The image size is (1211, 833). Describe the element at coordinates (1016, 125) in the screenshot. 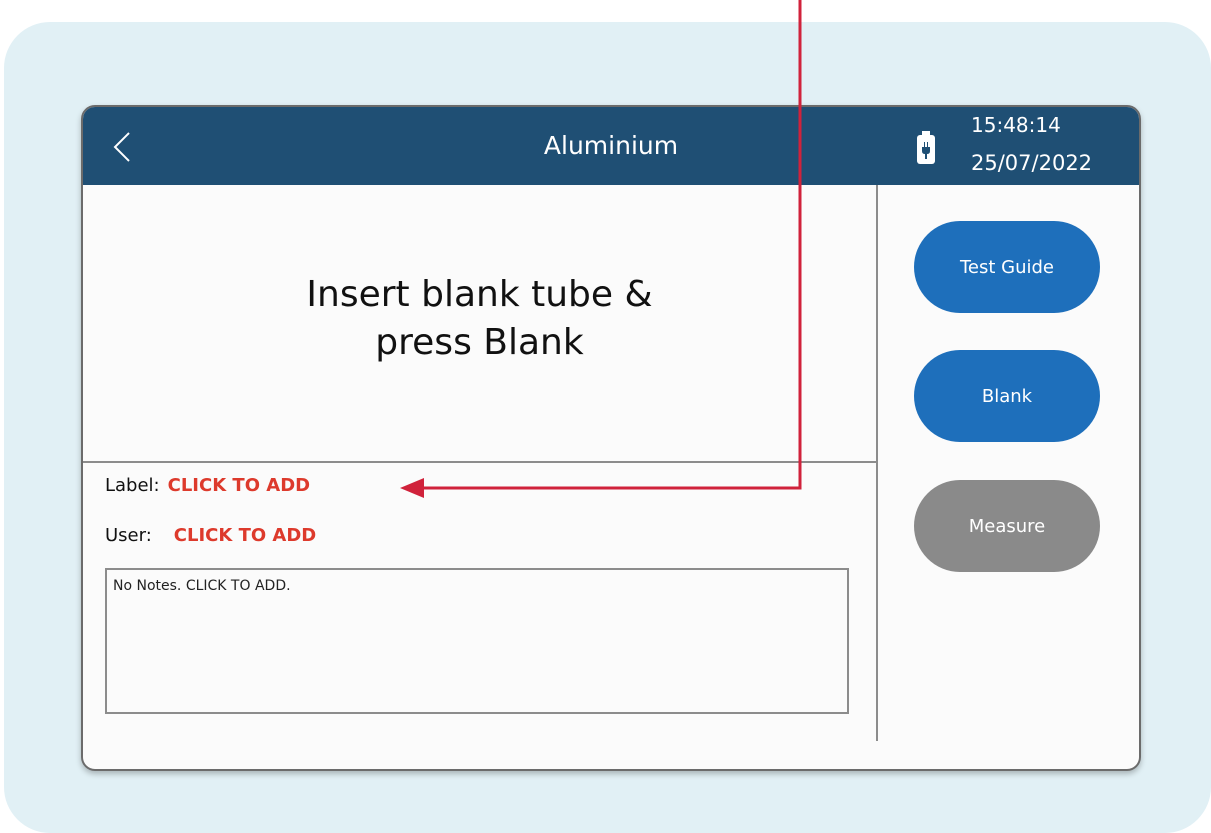

I see `clock-time: 15:48:14` at that location.